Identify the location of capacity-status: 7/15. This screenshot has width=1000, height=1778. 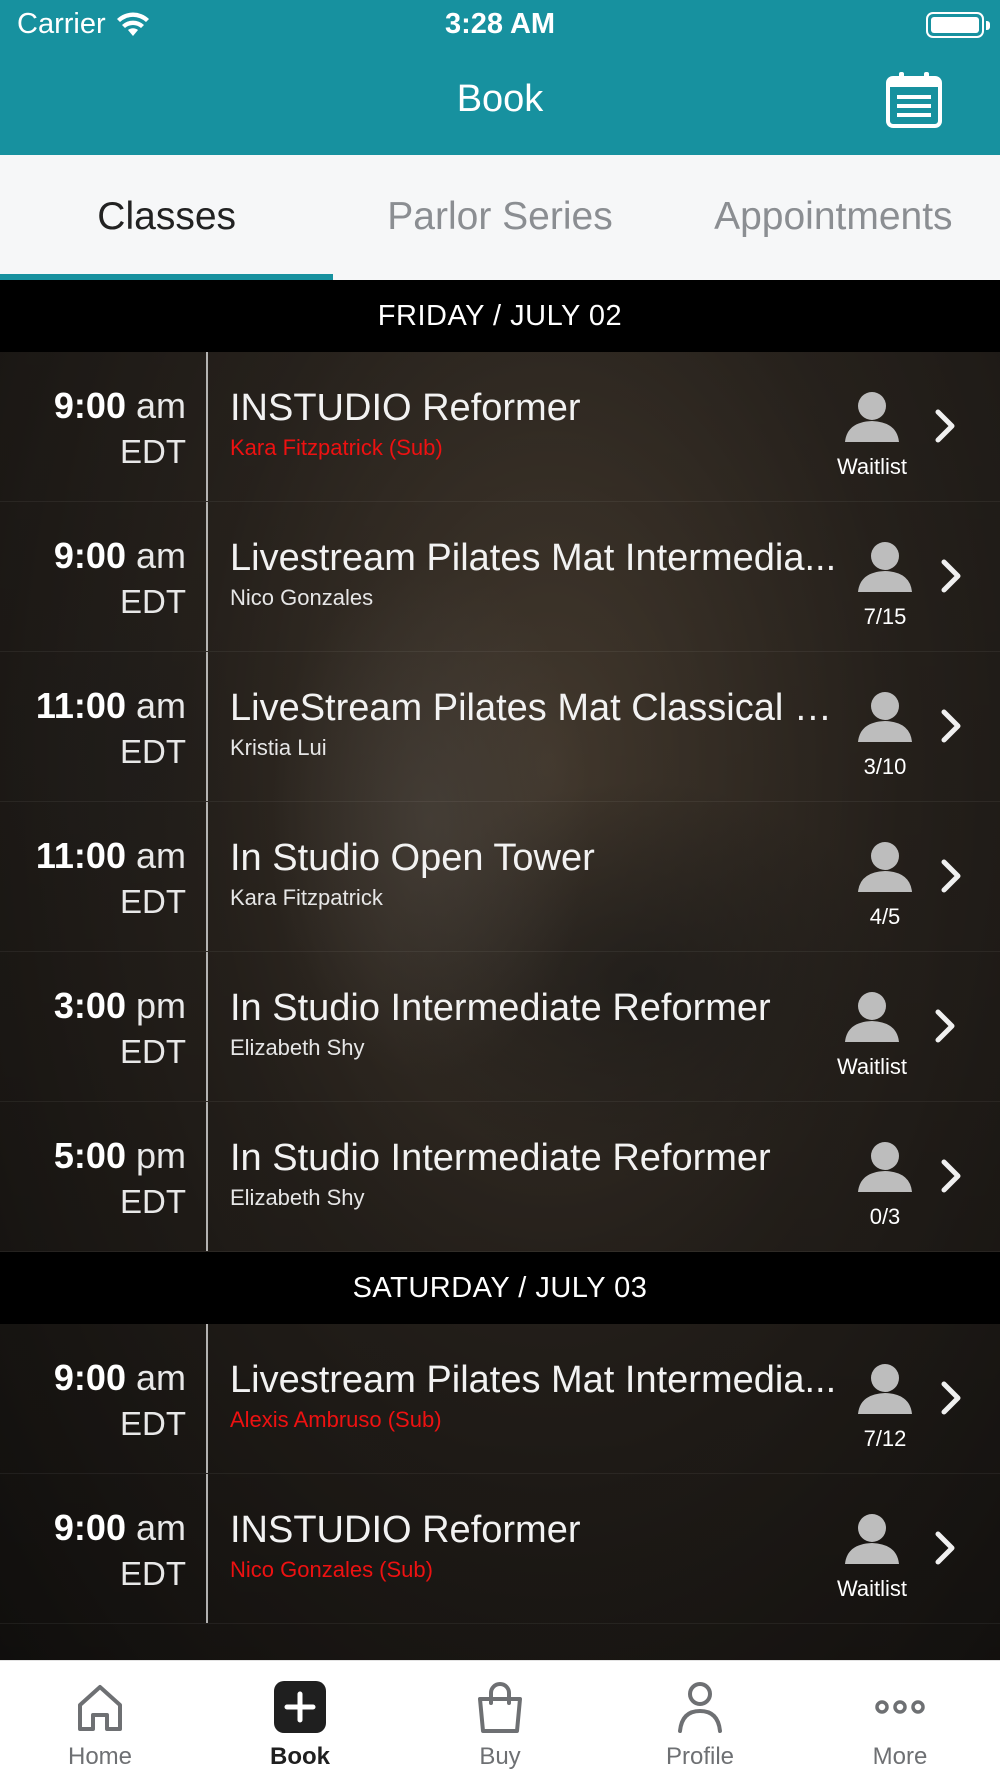
(885, 585).